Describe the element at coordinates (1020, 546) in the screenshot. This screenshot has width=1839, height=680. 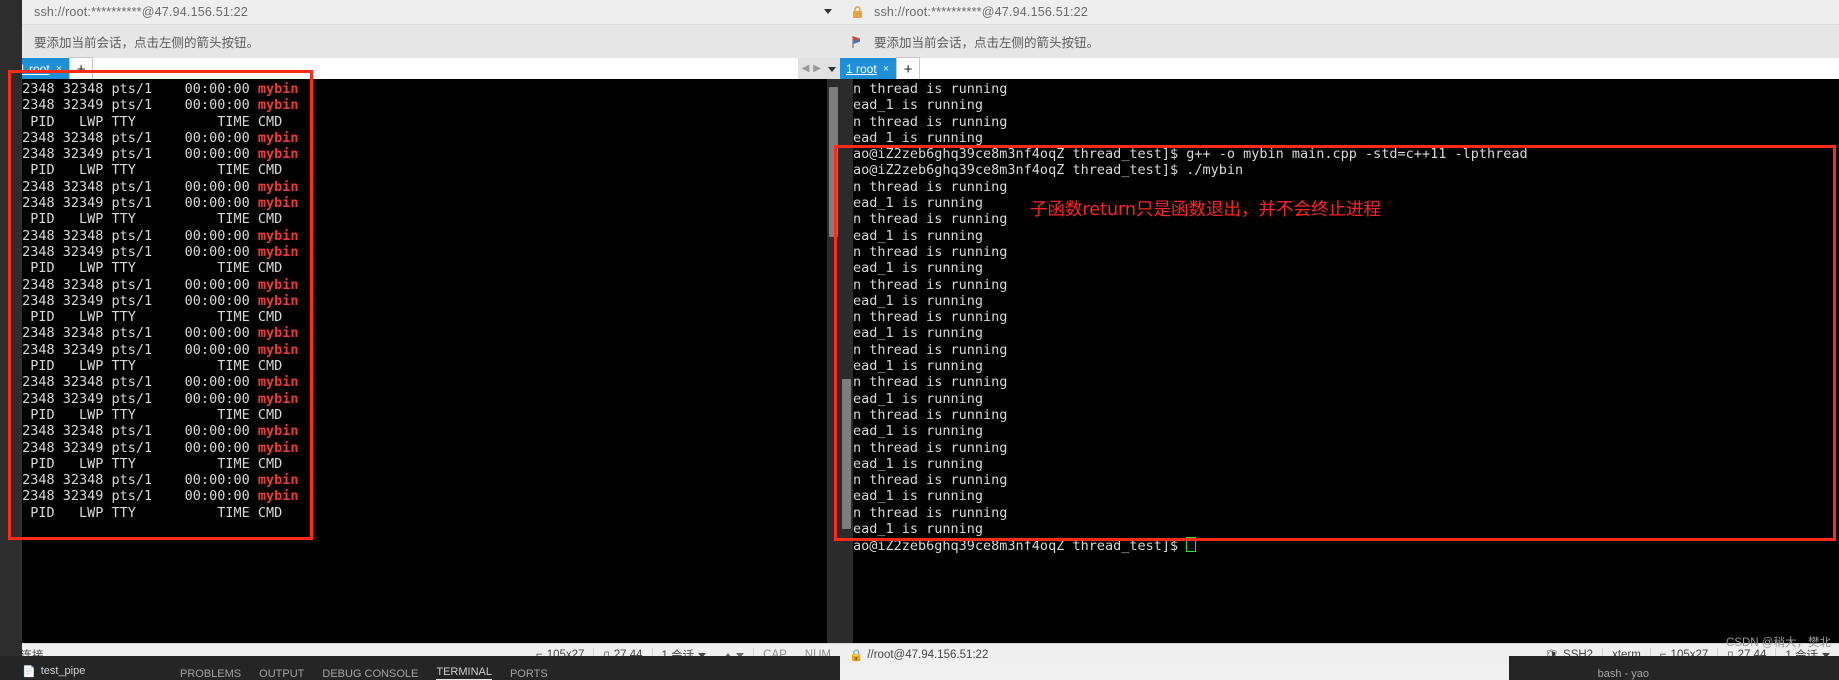
I see `prompt-text: ao@iZ2zeb6ghq39ce8m3nf4oqZ thread_test]$` at that location.